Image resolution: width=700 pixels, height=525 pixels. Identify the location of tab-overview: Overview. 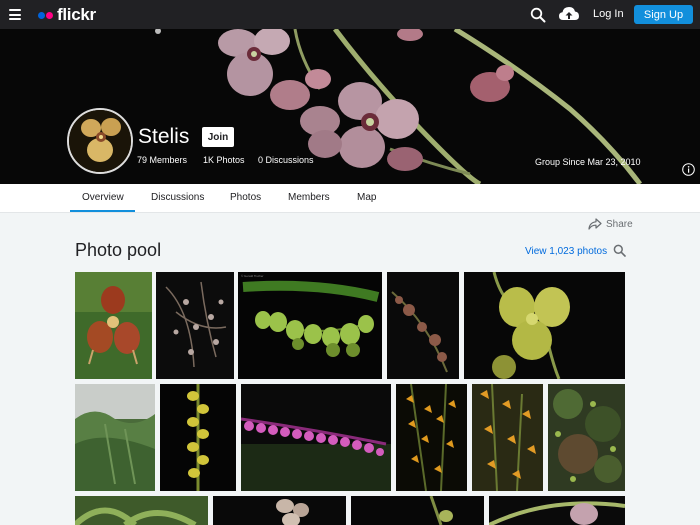
(103, 197).